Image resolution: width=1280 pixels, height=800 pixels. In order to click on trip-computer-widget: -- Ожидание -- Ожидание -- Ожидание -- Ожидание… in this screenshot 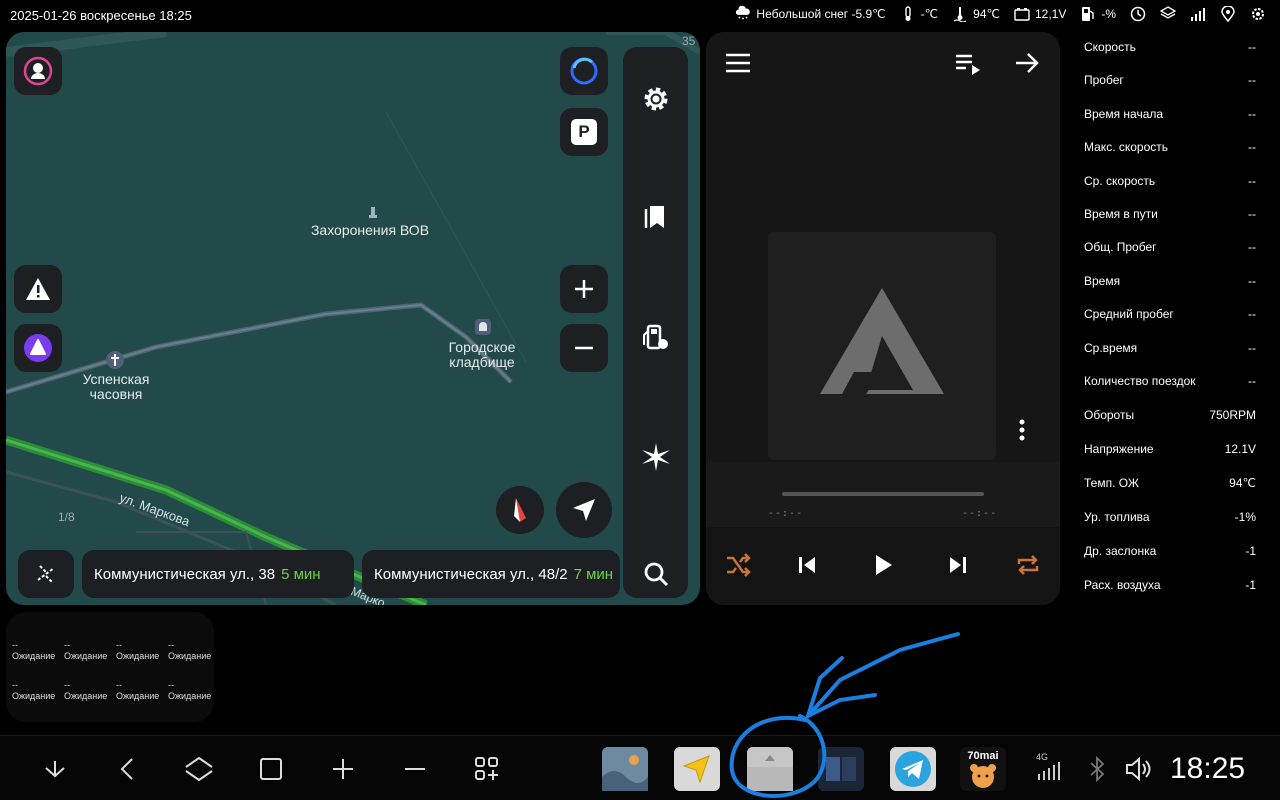, I will do `click(110, 667)`.